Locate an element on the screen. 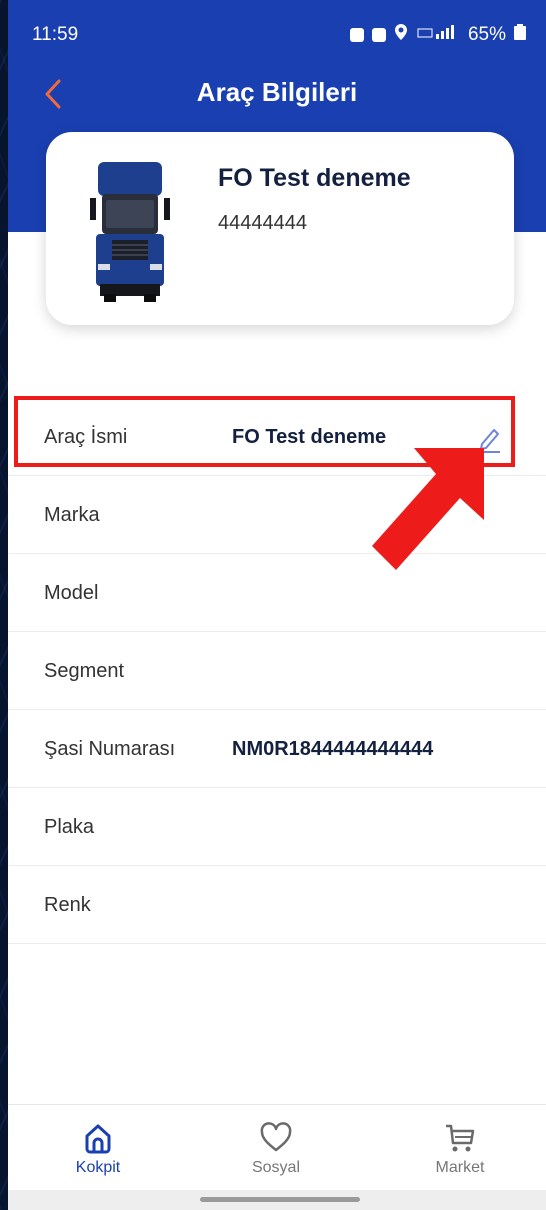 The width and height of the screenshot is (546, 1210). row-color: Renk is located at coordinates (277, 905).